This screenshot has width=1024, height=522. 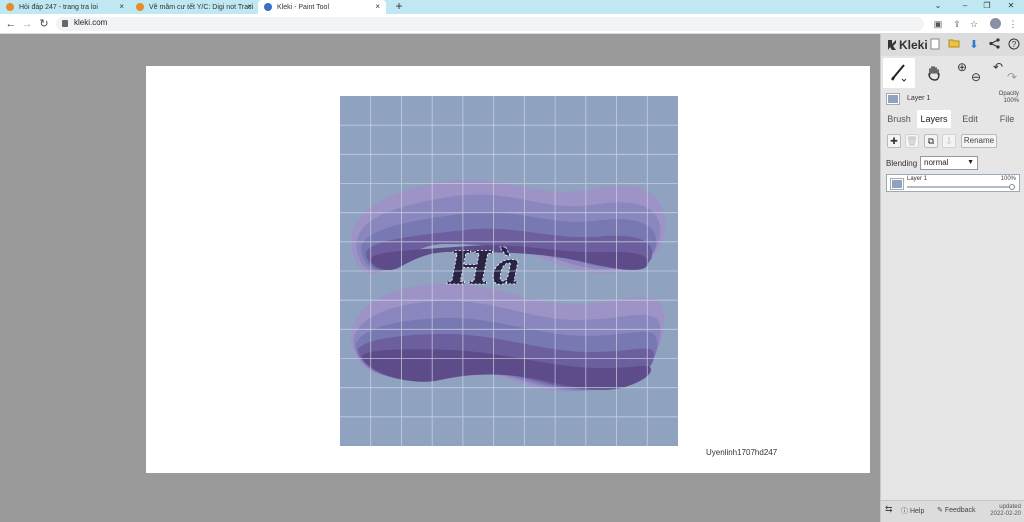 I want to click on lettering-text: Hà, so click(x=483, y=268).